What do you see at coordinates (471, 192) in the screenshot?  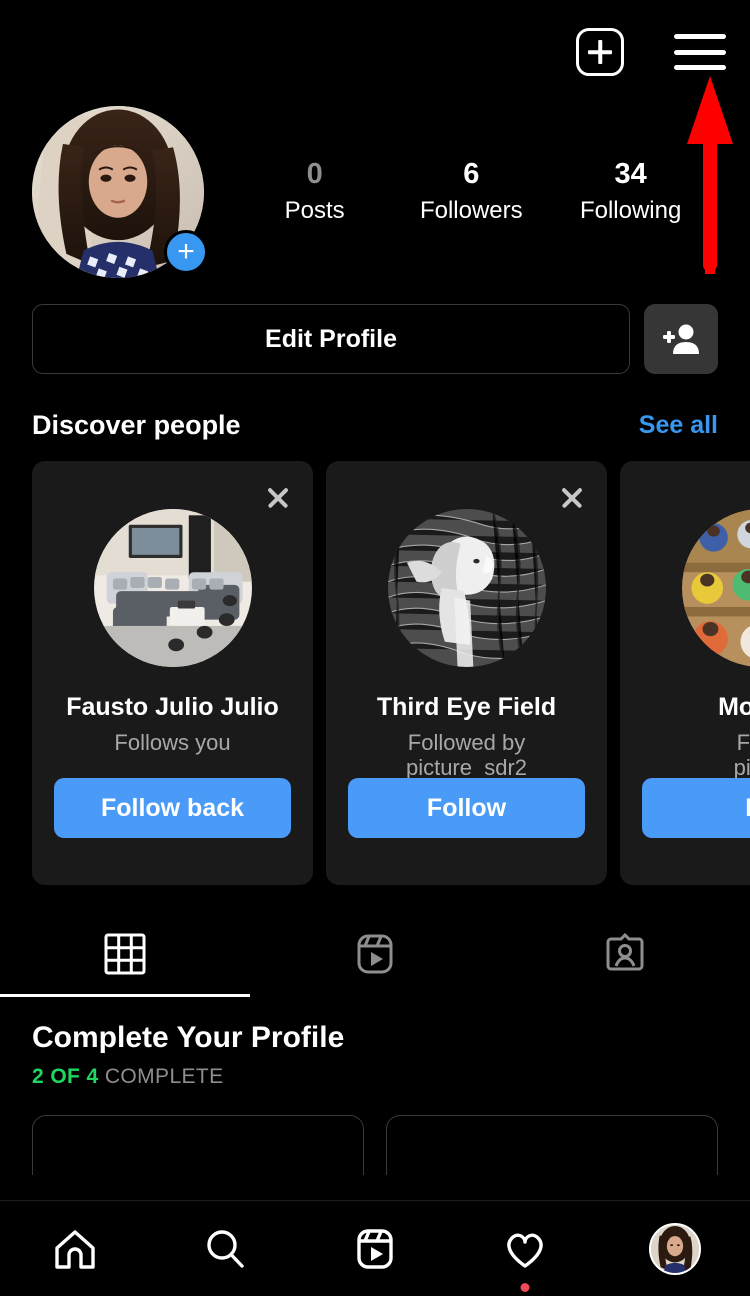 I see `stat-followers: 6 Followers` at bounding box center [471, 192].